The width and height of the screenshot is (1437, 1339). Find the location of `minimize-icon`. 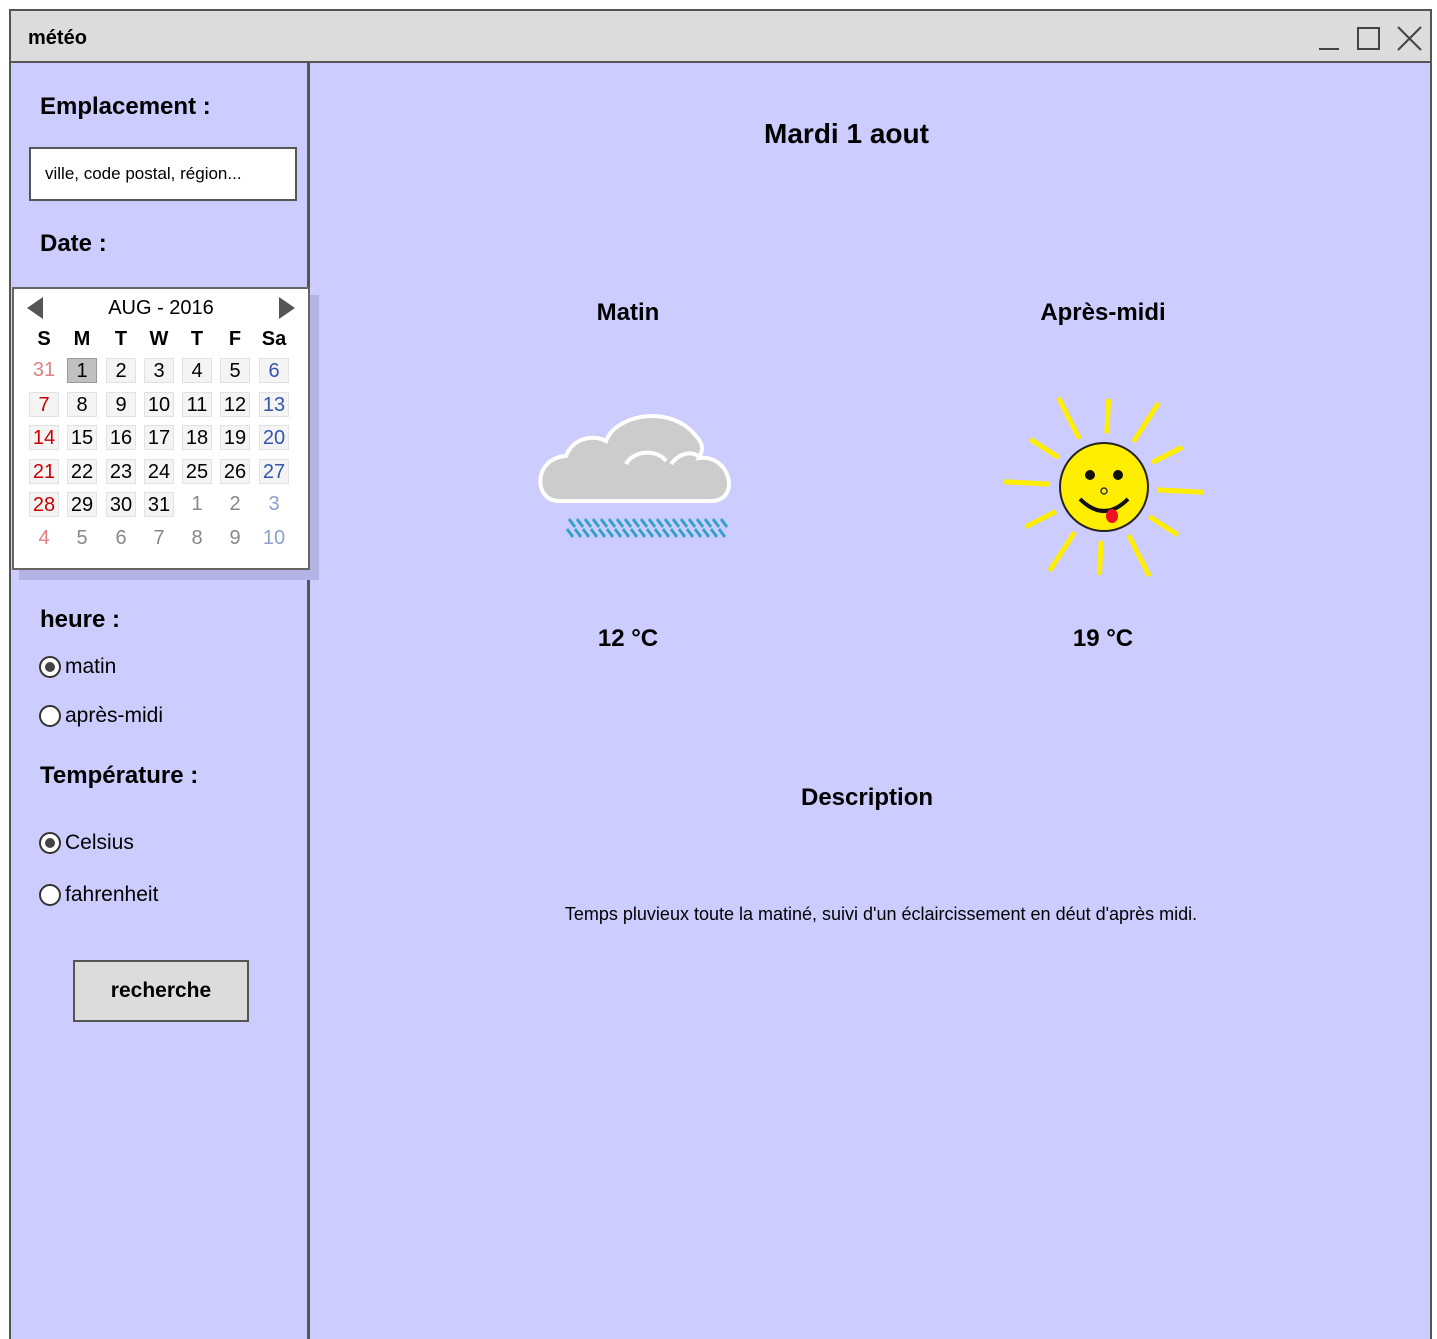

minimize-icon is located at coordinates (1330, 39).